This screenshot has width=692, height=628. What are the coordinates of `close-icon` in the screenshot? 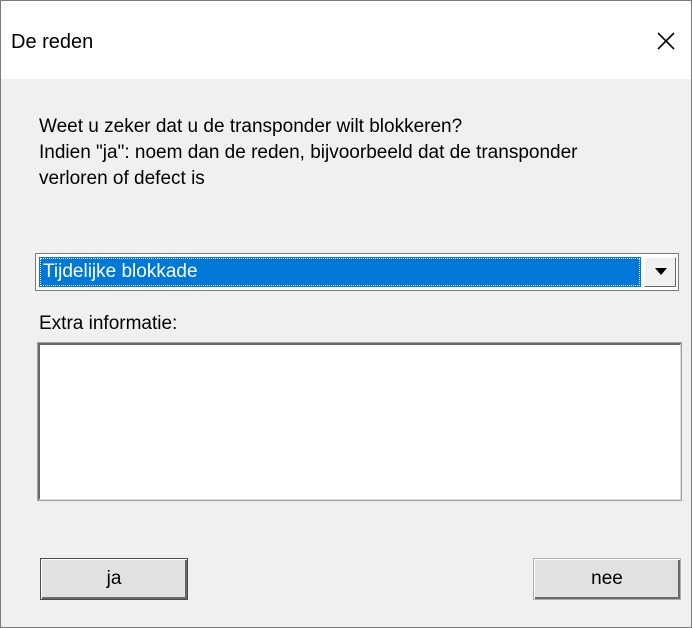 It's located at (666, 41).